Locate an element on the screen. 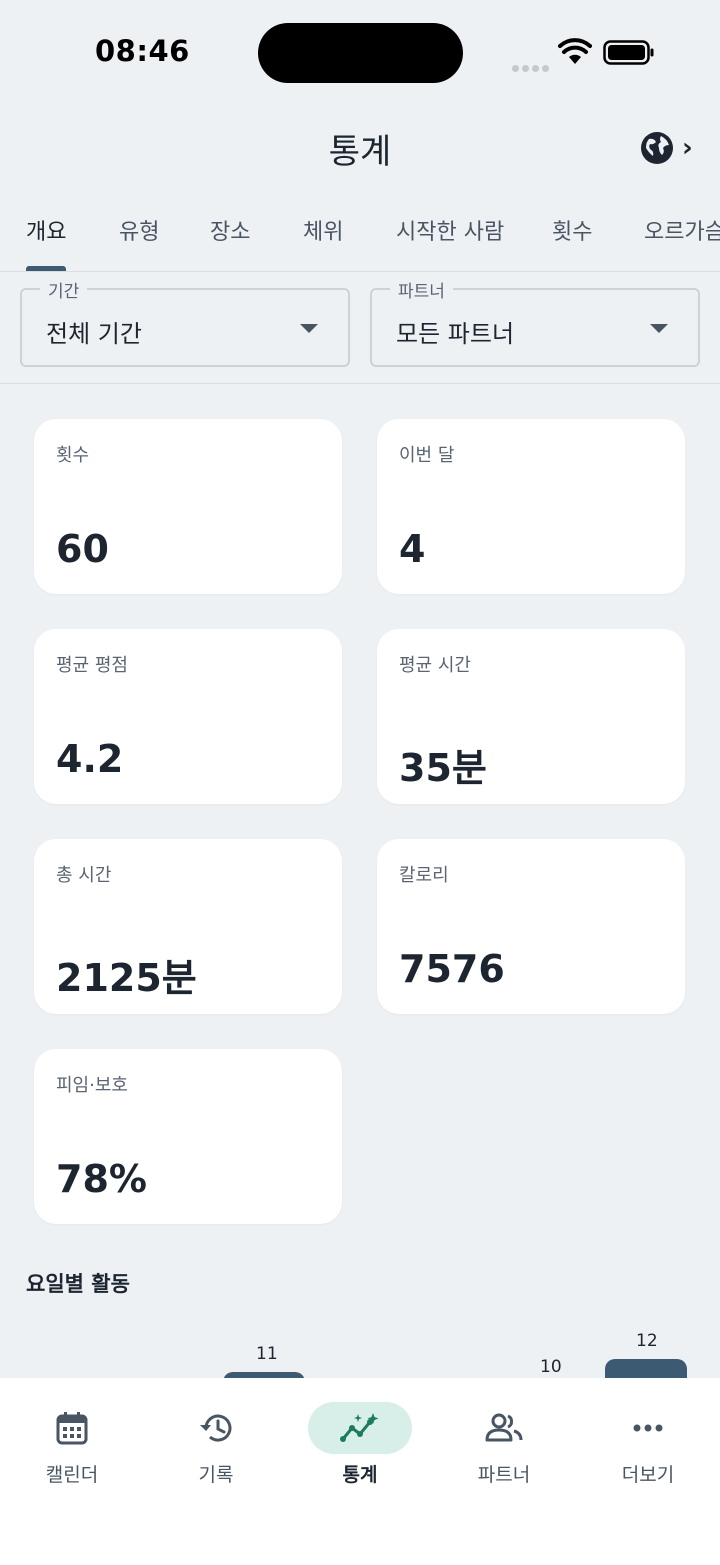 The image size is (720, 1565). nav-label: 캘린더 is located at coordinates (72, 1475).